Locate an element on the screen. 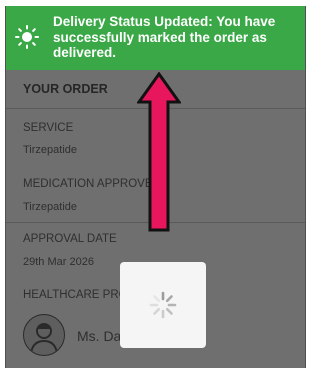 Image resolution: width=320 pixels, height=374 pixels. provider-avatar is located at coordinates (44, 335).